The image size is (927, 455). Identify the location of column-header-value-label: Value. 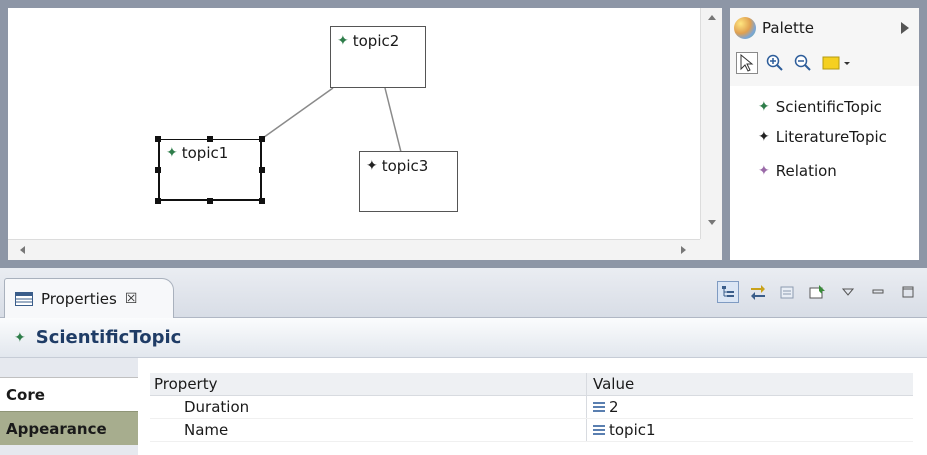
(614, 384).